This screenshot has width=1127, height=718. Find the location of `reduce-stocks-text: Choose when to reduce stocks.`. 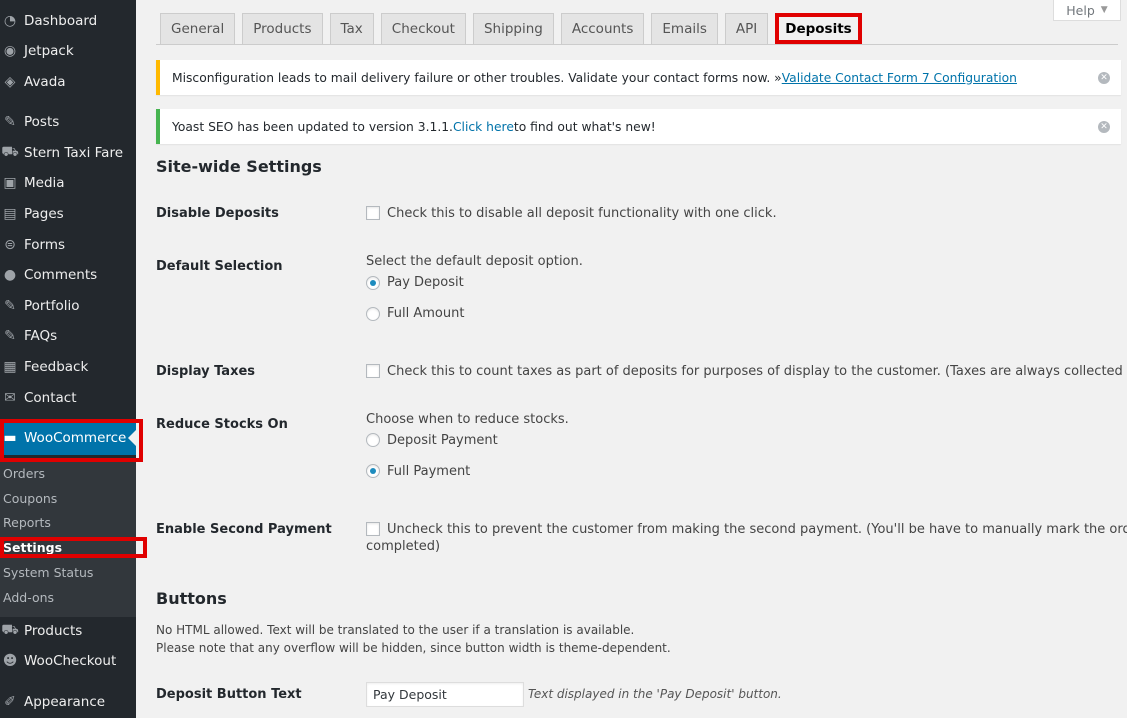

reduce-stocks-text: Choose when to reduce stocks. is located at coordinates (467, 419).